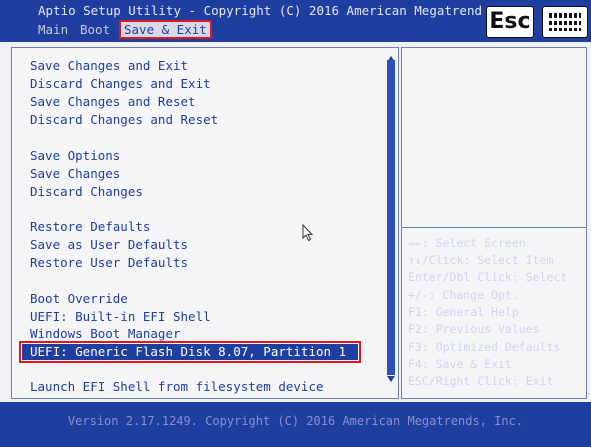  I want to click on menu-item-save-changes-and-reset: Save Changes and Reset, so click(113, 102).